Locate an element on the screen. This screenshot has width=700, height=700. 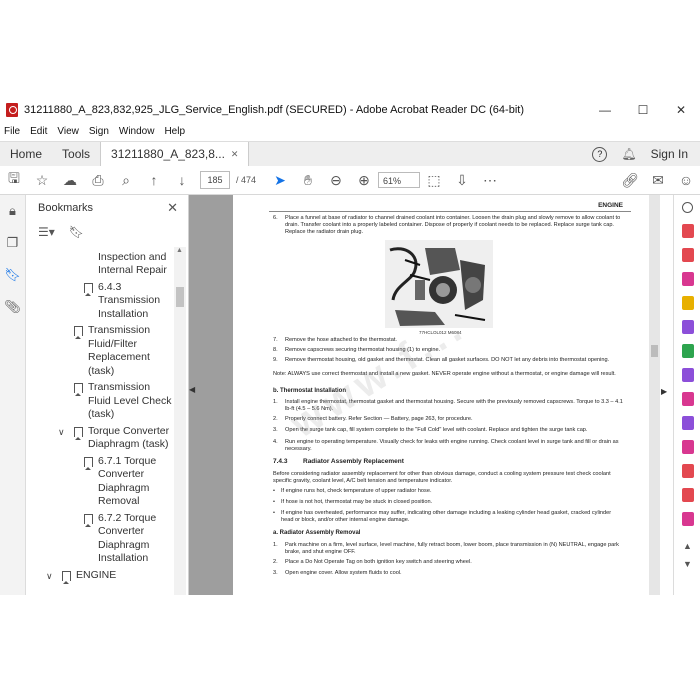
upload-cloud-icon: ☁ is located at coordinates (70, 180).